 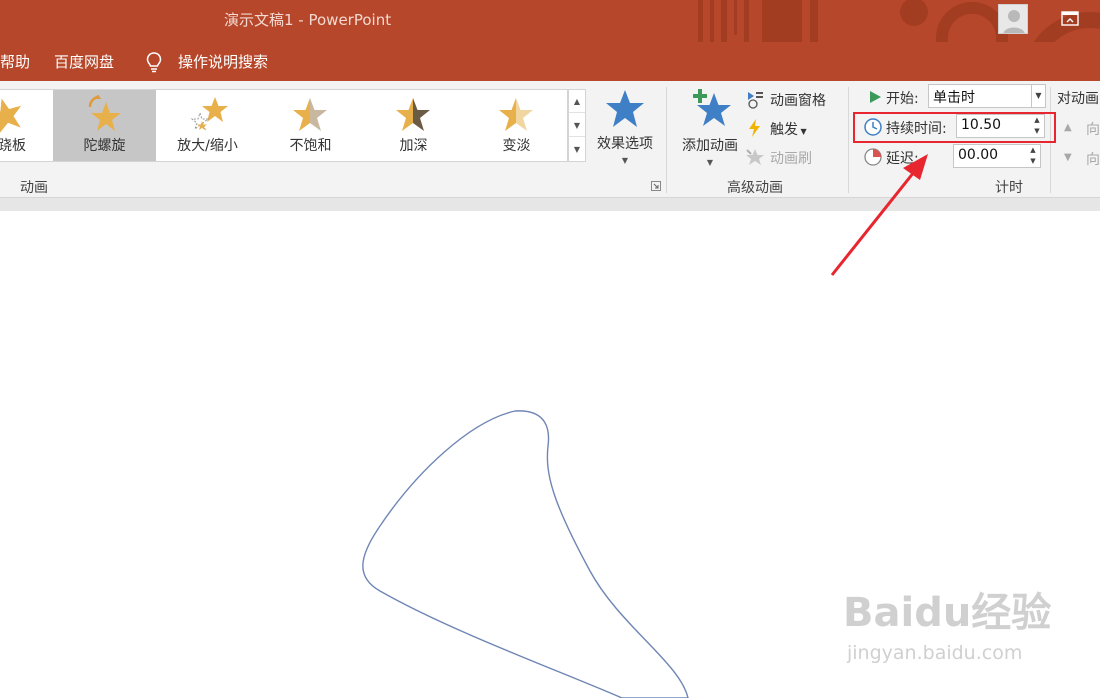 I want to click on tab-baidu-pan: 百度网盘, so click(x=84, y=61).